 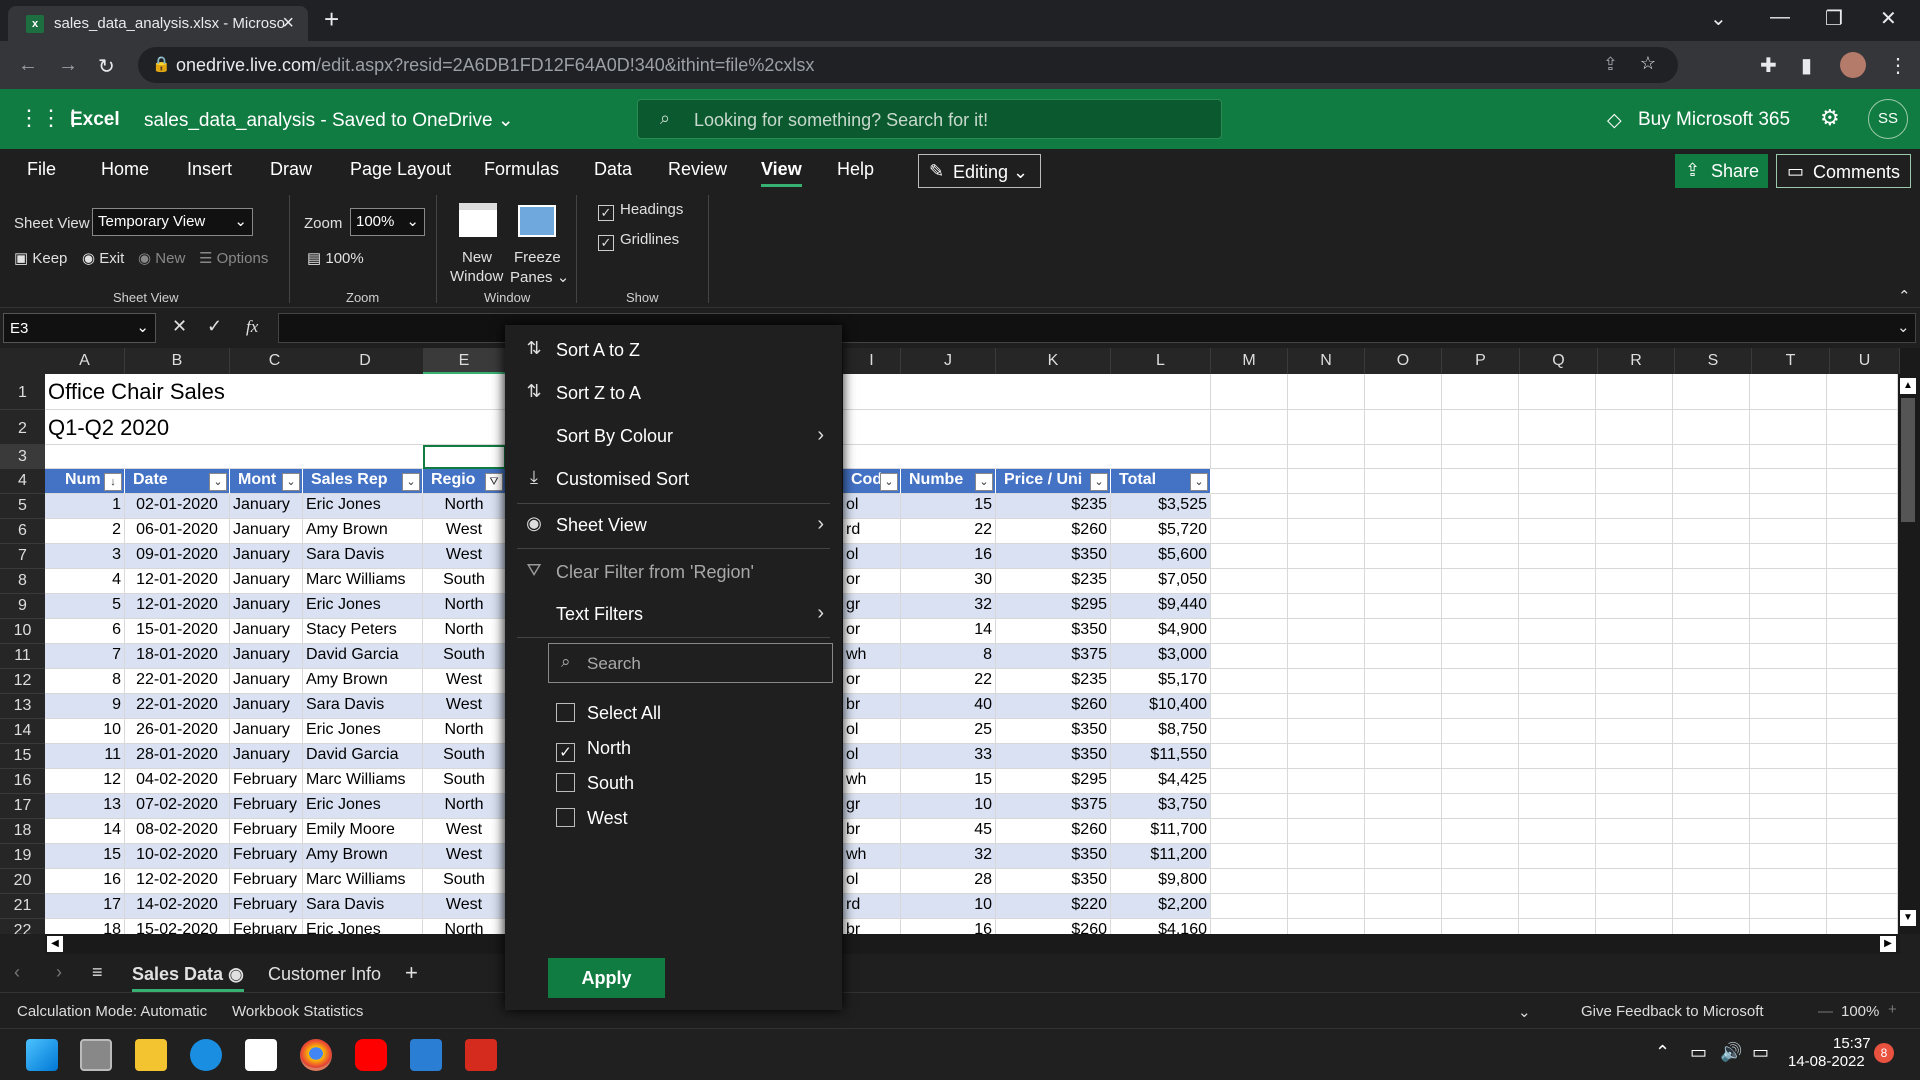 I want to click on table-cell: $2,200, so click(x=1161, y=906).